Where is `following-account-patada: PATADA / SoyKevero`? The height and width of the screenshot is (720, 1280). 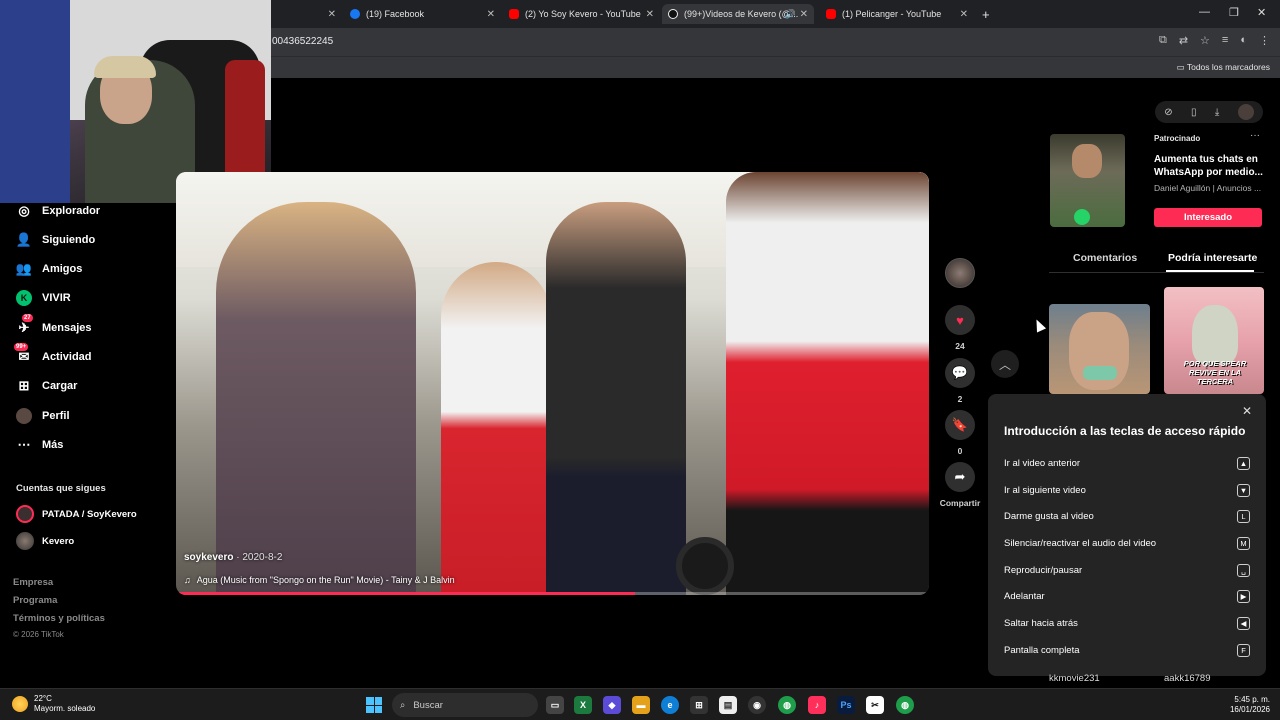
following-account-patada: PATADA / SoyKevero is located at coordinates (76, 514).